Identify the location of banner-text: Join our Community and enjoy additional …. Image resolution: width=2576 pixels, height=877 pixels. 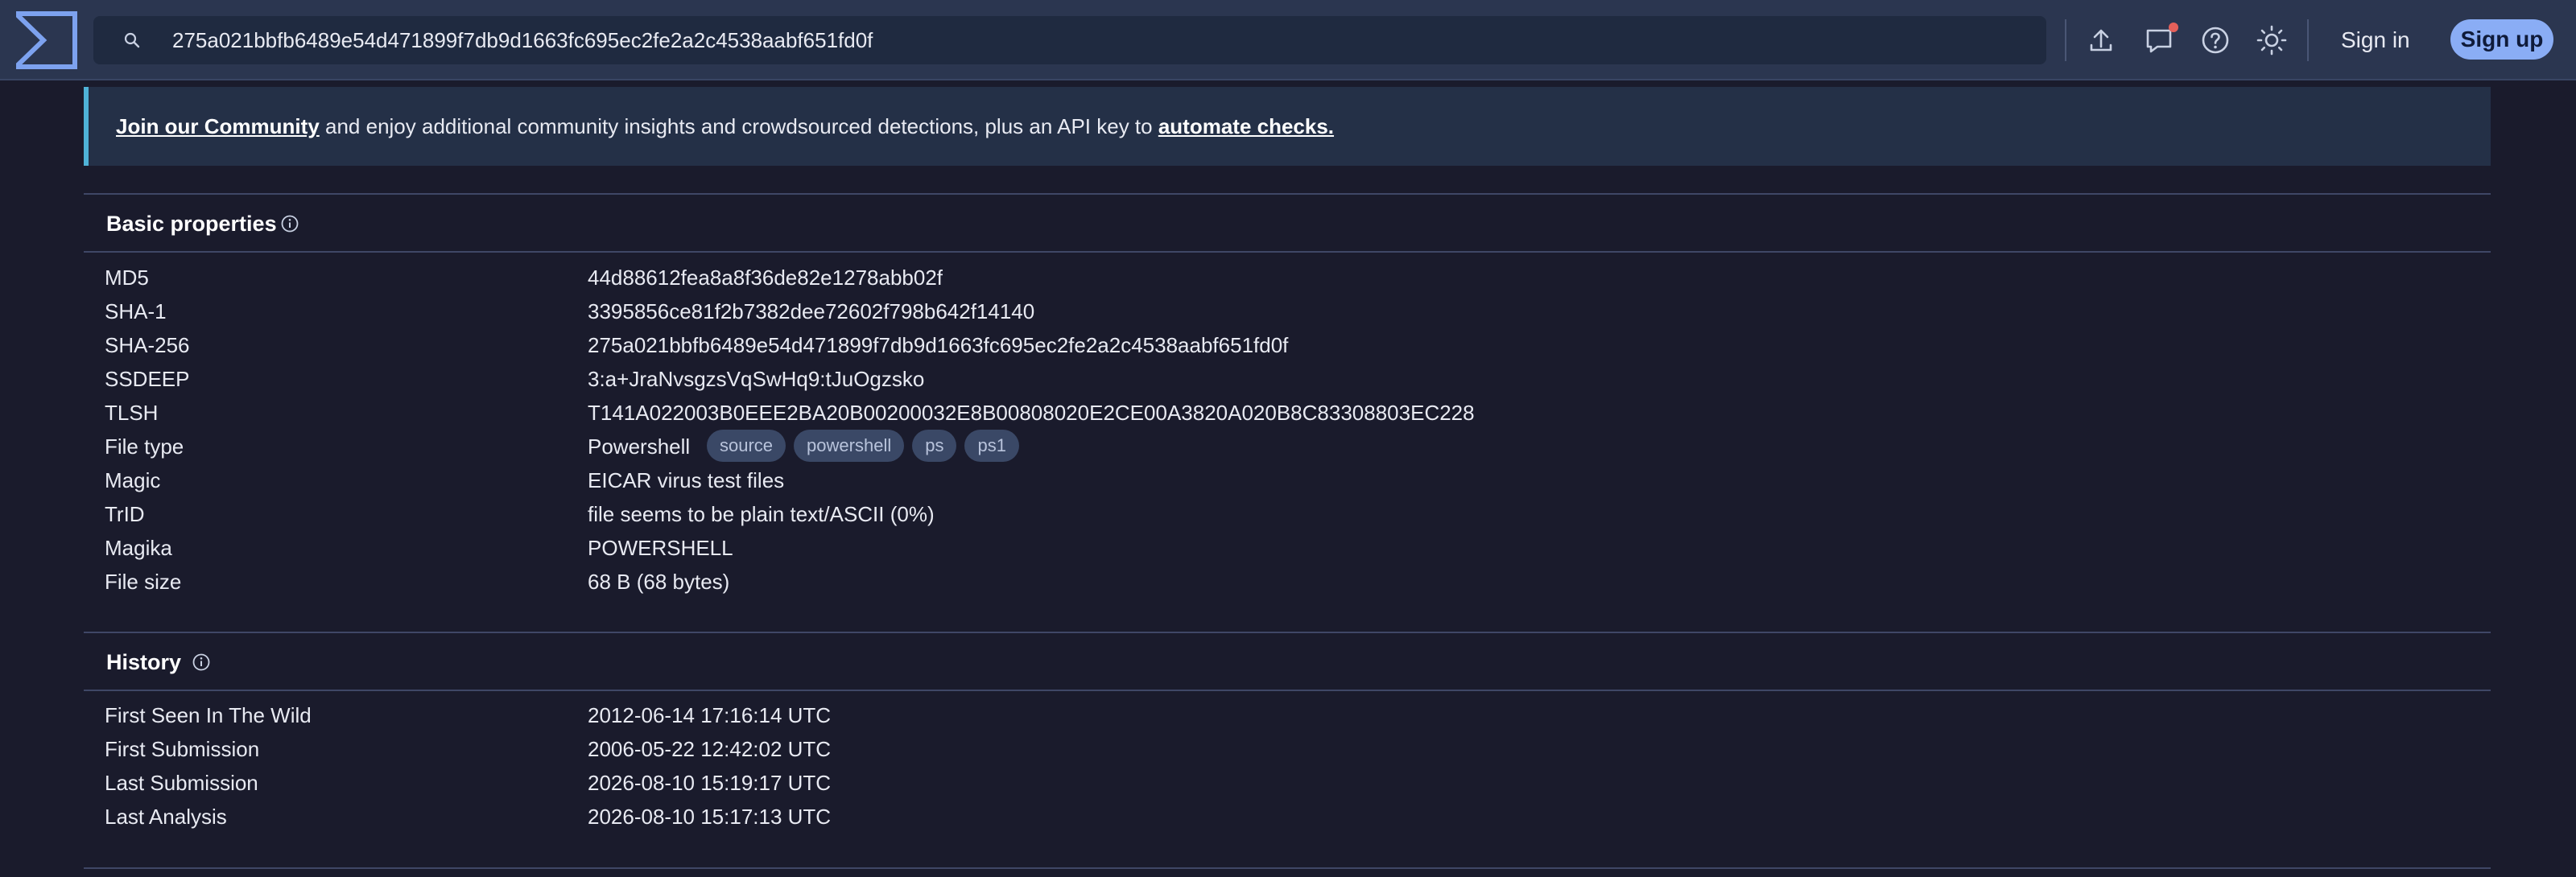
(725, 126).